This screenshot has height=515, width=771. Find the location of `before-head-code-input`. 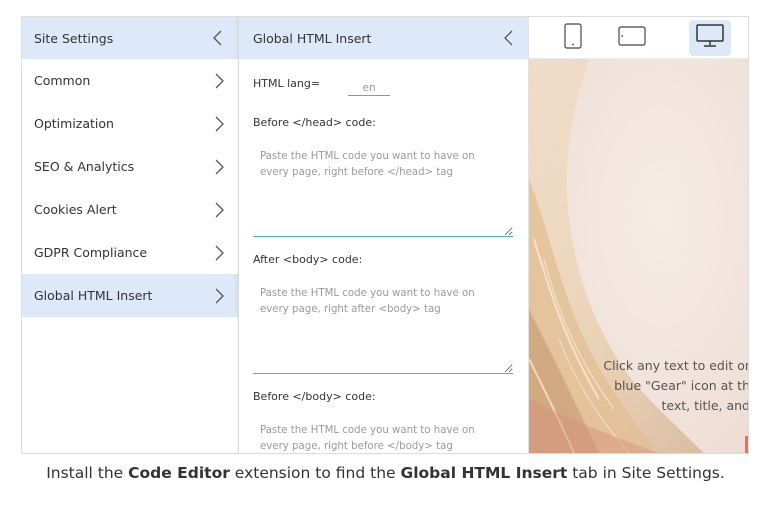

before-head-code-input is located at coordinates (383, 188).